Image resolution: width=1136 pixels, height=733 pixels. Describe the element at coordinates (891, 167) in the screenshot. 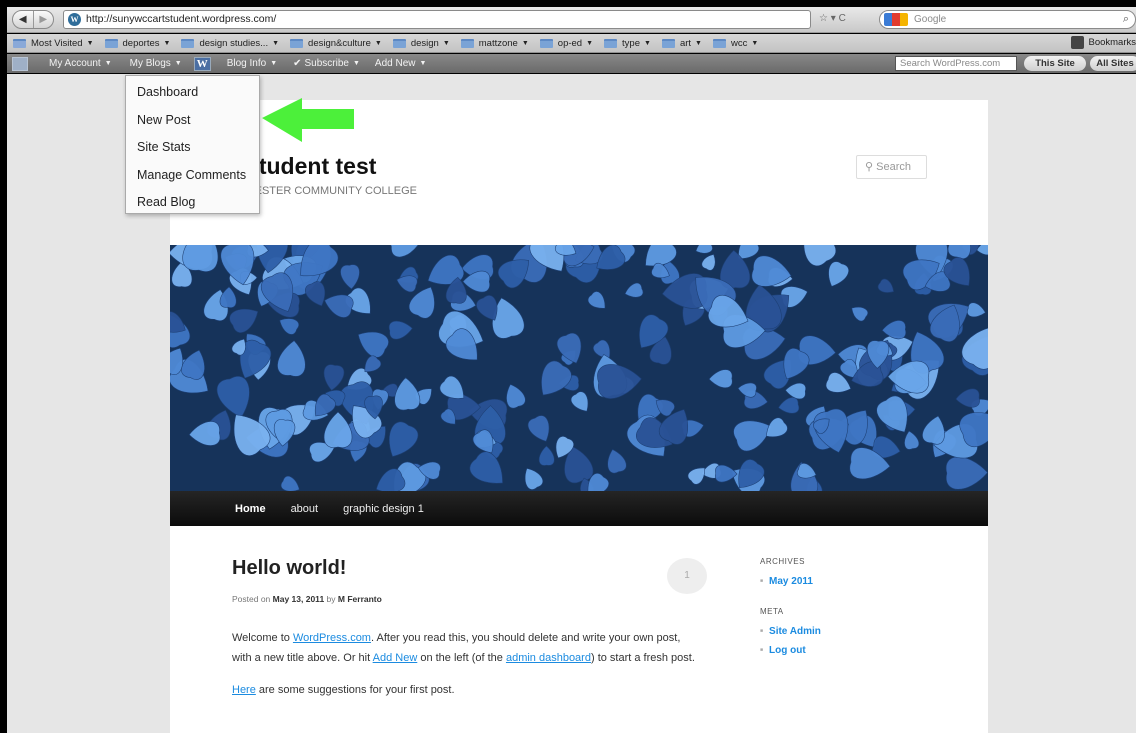

I see `site-search-input: ⚲ Search` at that location.